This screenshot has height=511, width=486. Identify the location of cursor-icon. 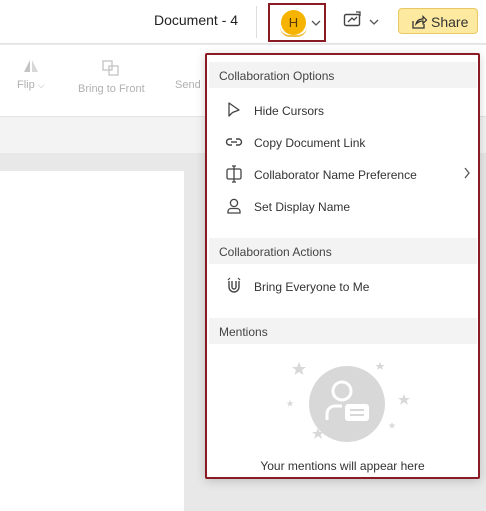
(234, 109).